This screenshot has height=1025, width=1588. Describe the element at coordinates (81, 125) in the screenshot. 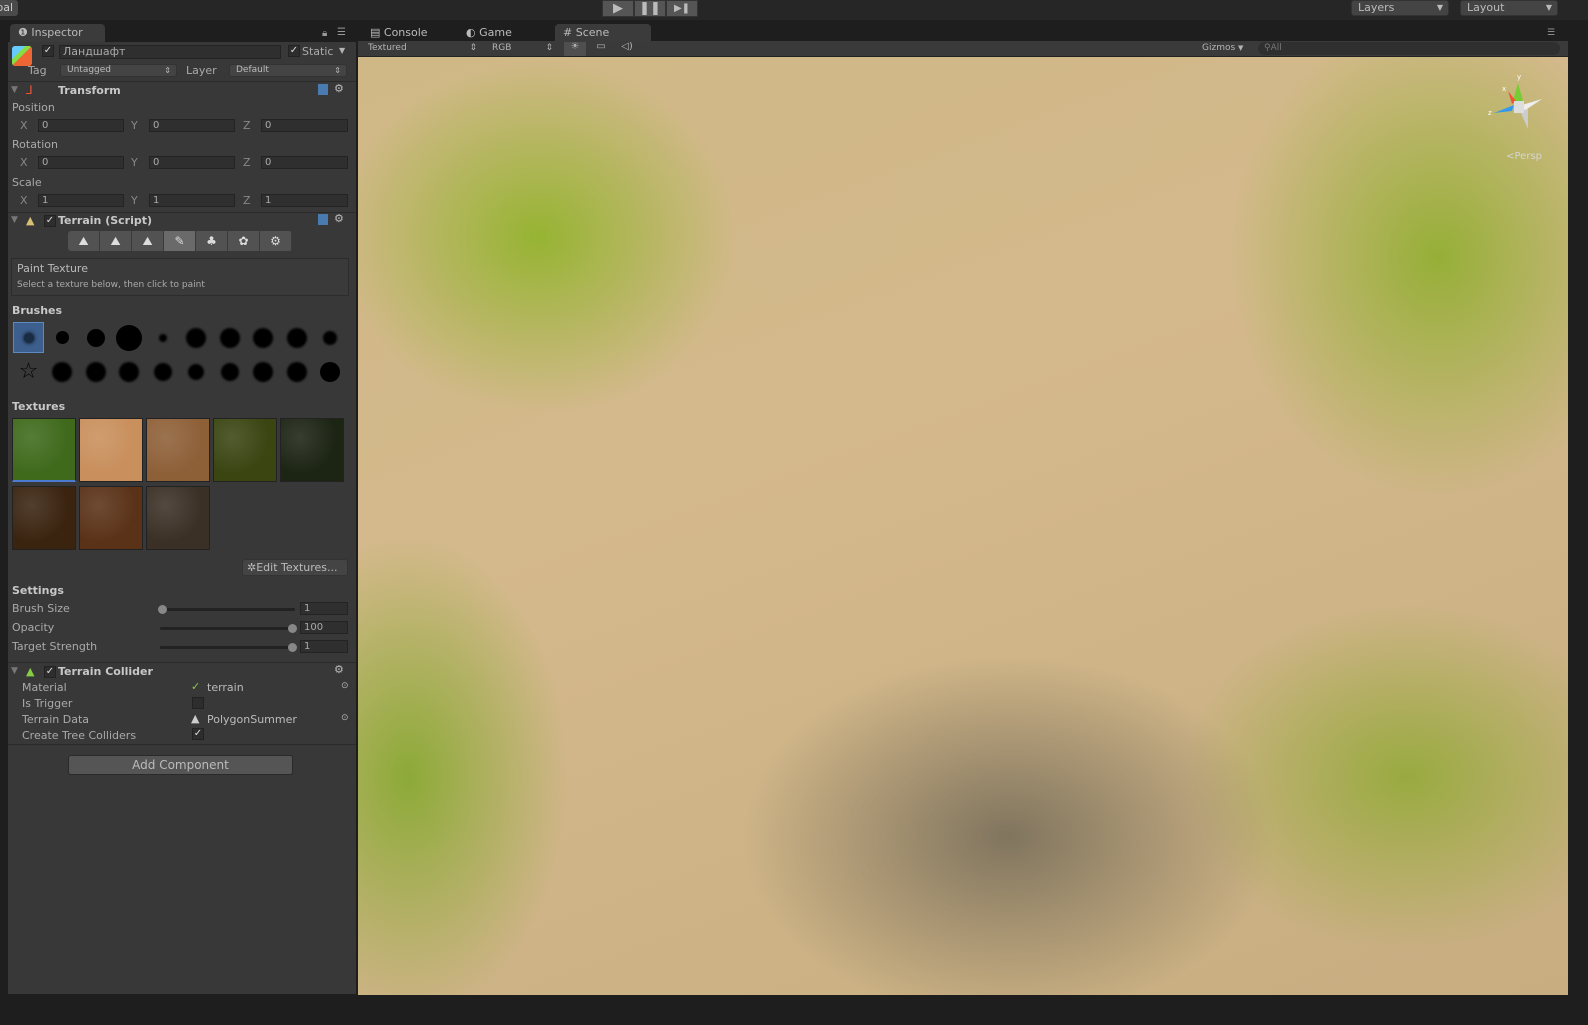

I see `position-x-input: 0` at that location.